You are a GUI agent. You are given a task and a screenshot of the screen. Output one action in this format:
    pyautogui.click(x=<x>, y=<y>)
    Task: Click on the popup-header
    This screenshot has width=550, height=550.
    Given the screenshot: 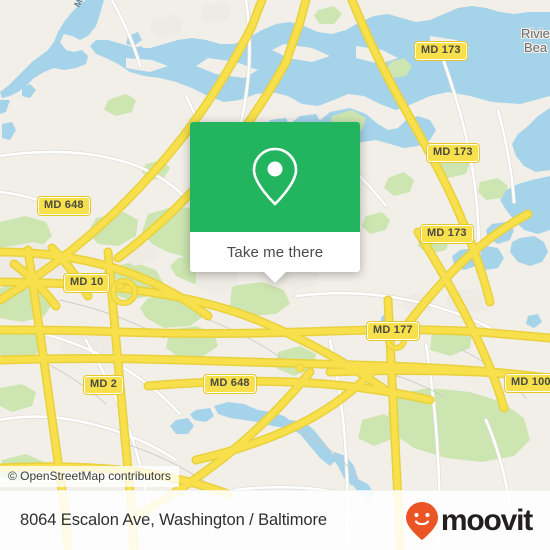 What is the action you would take?
    pyautogui.click(x=275, y=177)
    